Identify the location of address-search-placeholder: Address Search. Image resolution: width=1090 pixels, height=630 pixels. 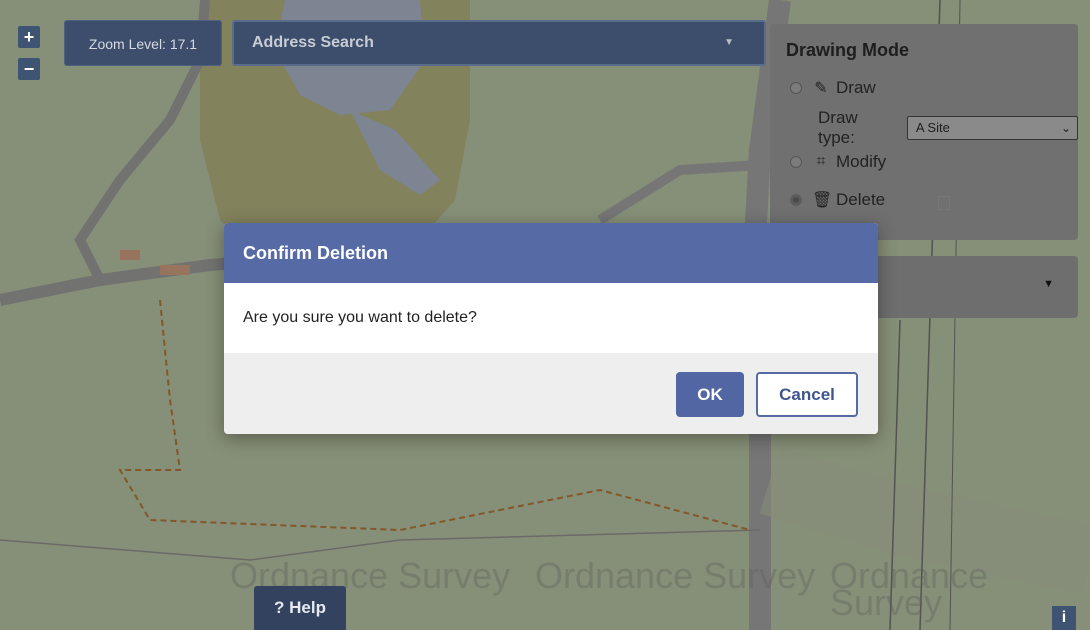
(313, 42).